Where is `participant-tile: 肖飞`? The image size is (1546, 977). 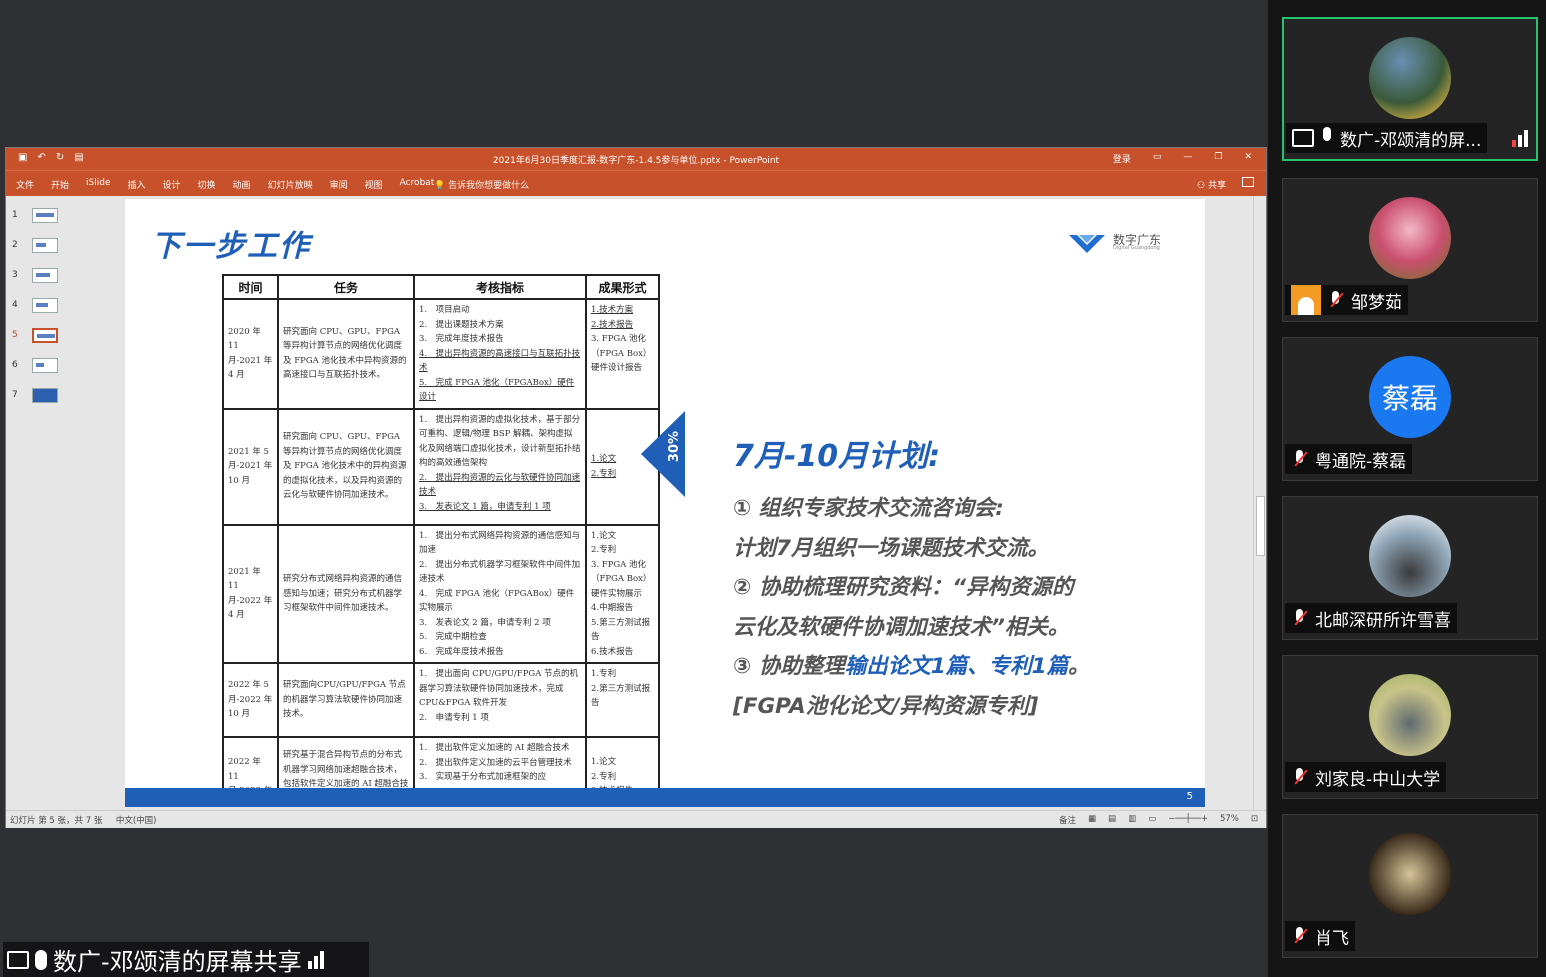
participant-tile: 肖飞 is located at coordinates (1410, 886).